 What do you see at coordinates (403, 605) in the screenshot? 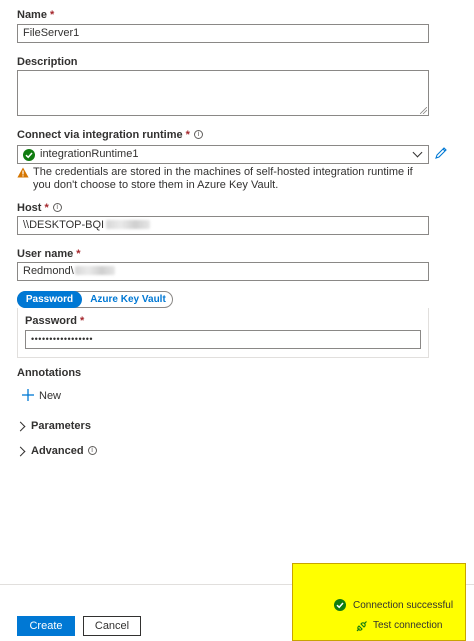
I see `connection-status-text: Connection successful` at bounding box center [403, 605].